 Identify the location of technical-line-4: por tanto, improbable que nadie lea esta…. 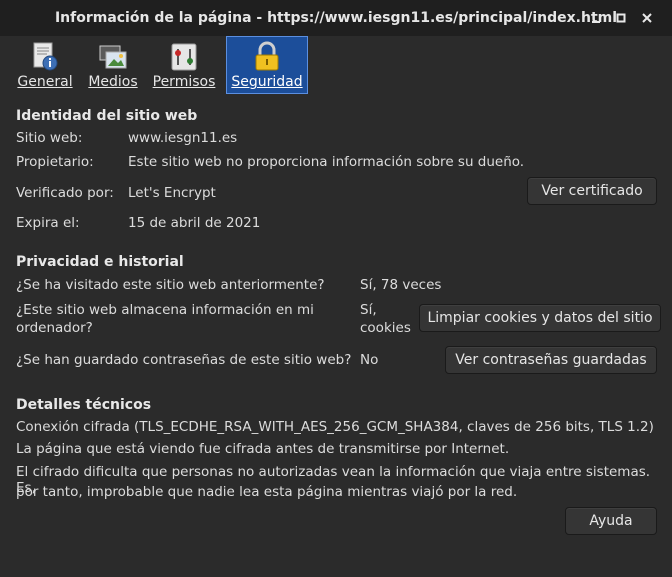
(267, 492).